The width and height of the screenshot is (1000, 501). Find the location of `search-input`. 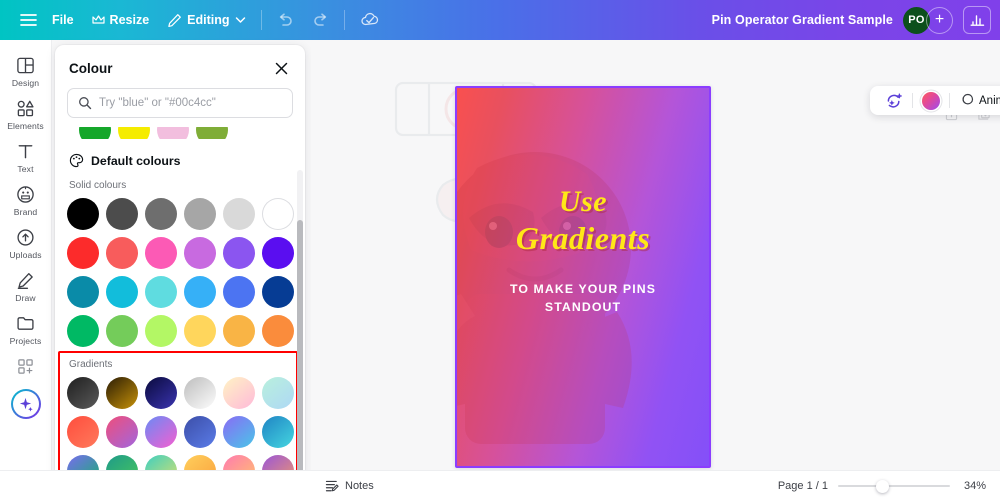

search-input is located at coordinates (190, 103).